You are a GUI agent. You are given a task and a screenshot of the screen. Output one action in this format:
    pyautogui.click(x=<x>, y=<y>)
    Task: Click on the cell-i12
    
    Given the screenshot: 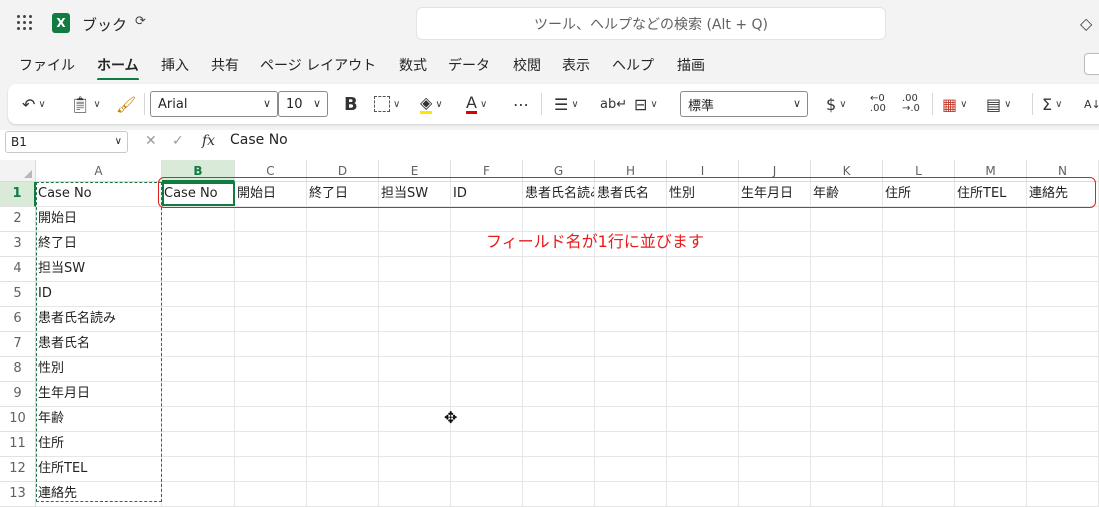 What is the action you would take?
    pyautogui.click(x=703, y=469)
    